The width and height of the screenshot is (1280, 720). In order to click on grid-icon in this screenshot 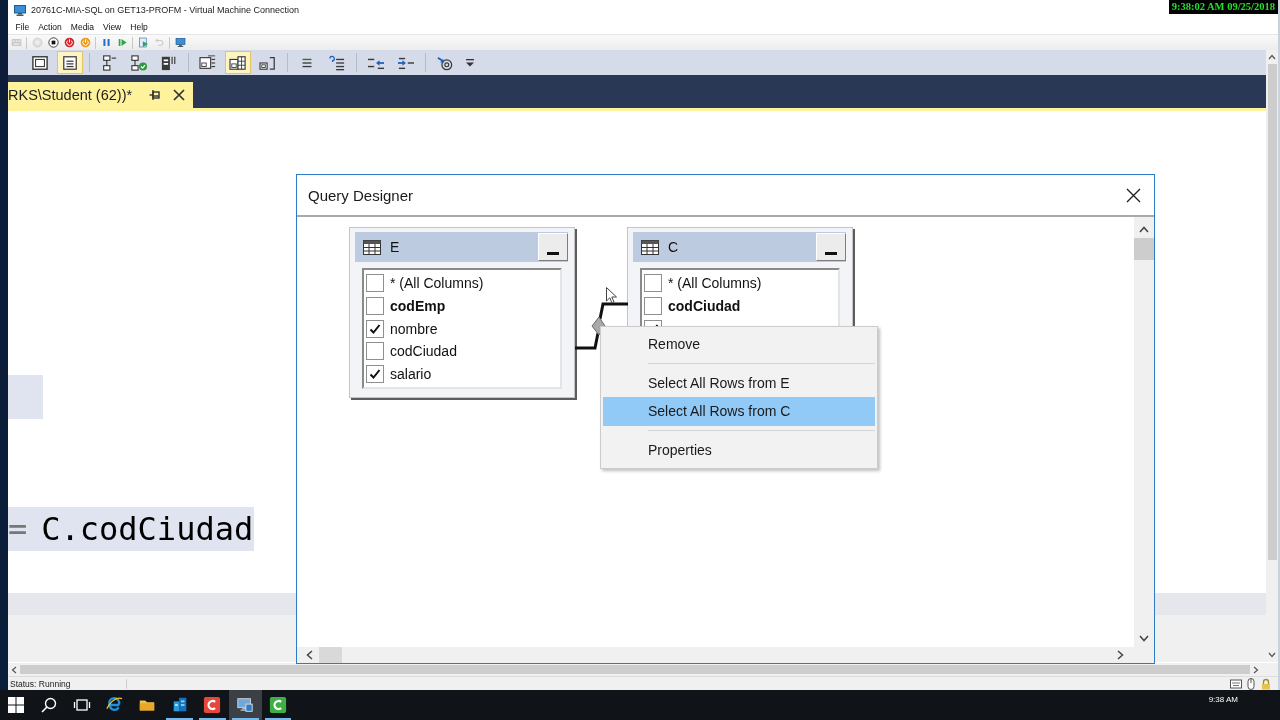, I will do `click(238, 62)`.